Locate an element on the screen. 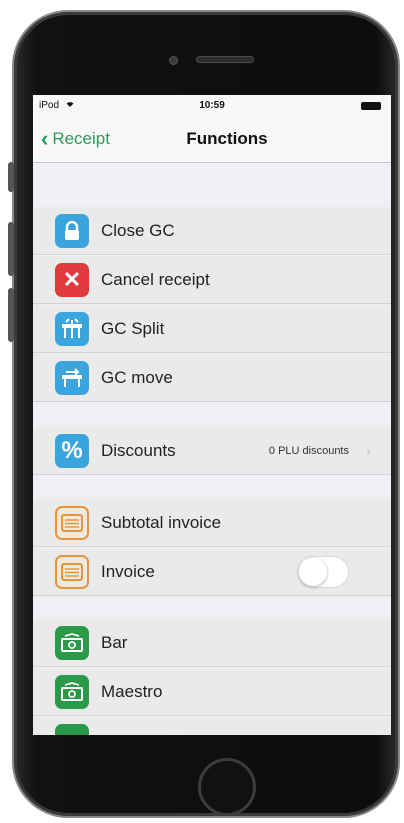  earpiece-speaker is located at coordinates (225, 59).